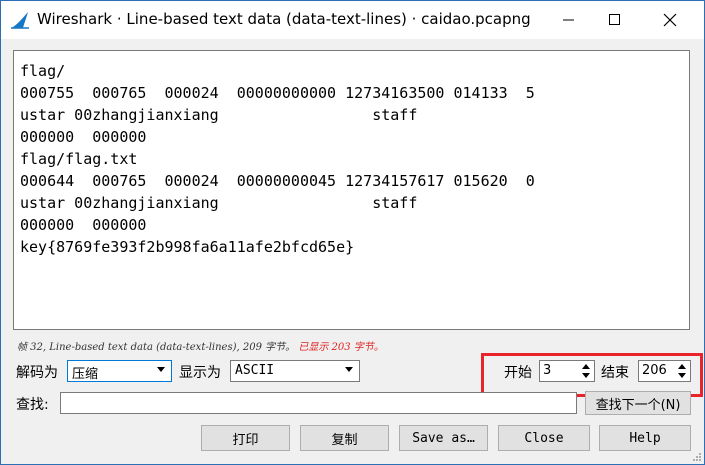 This screenshot has height=465, width=705. Describe the element at coordinates (544, 438) in the screenshot. I see `close-button: Close` at that location.